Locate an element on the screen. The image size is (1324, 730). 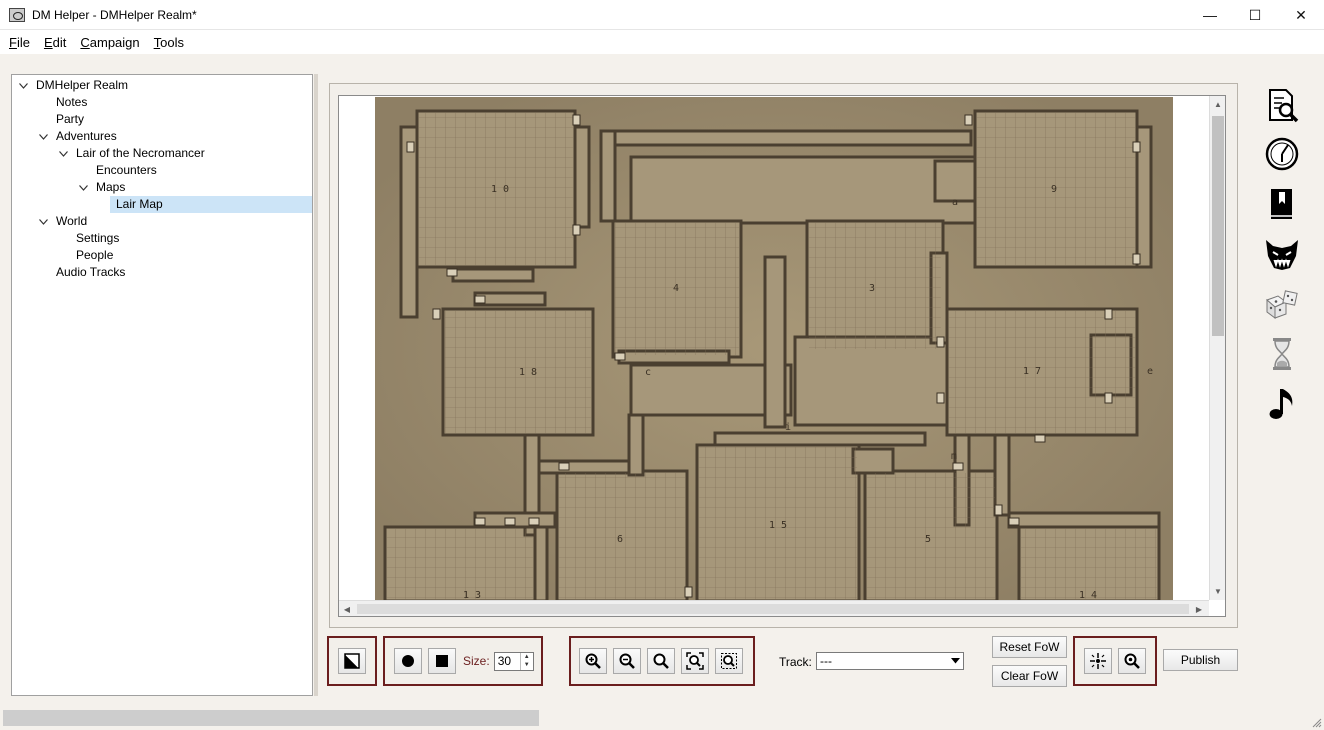
room-label: c is located at coordinates (648, 372).